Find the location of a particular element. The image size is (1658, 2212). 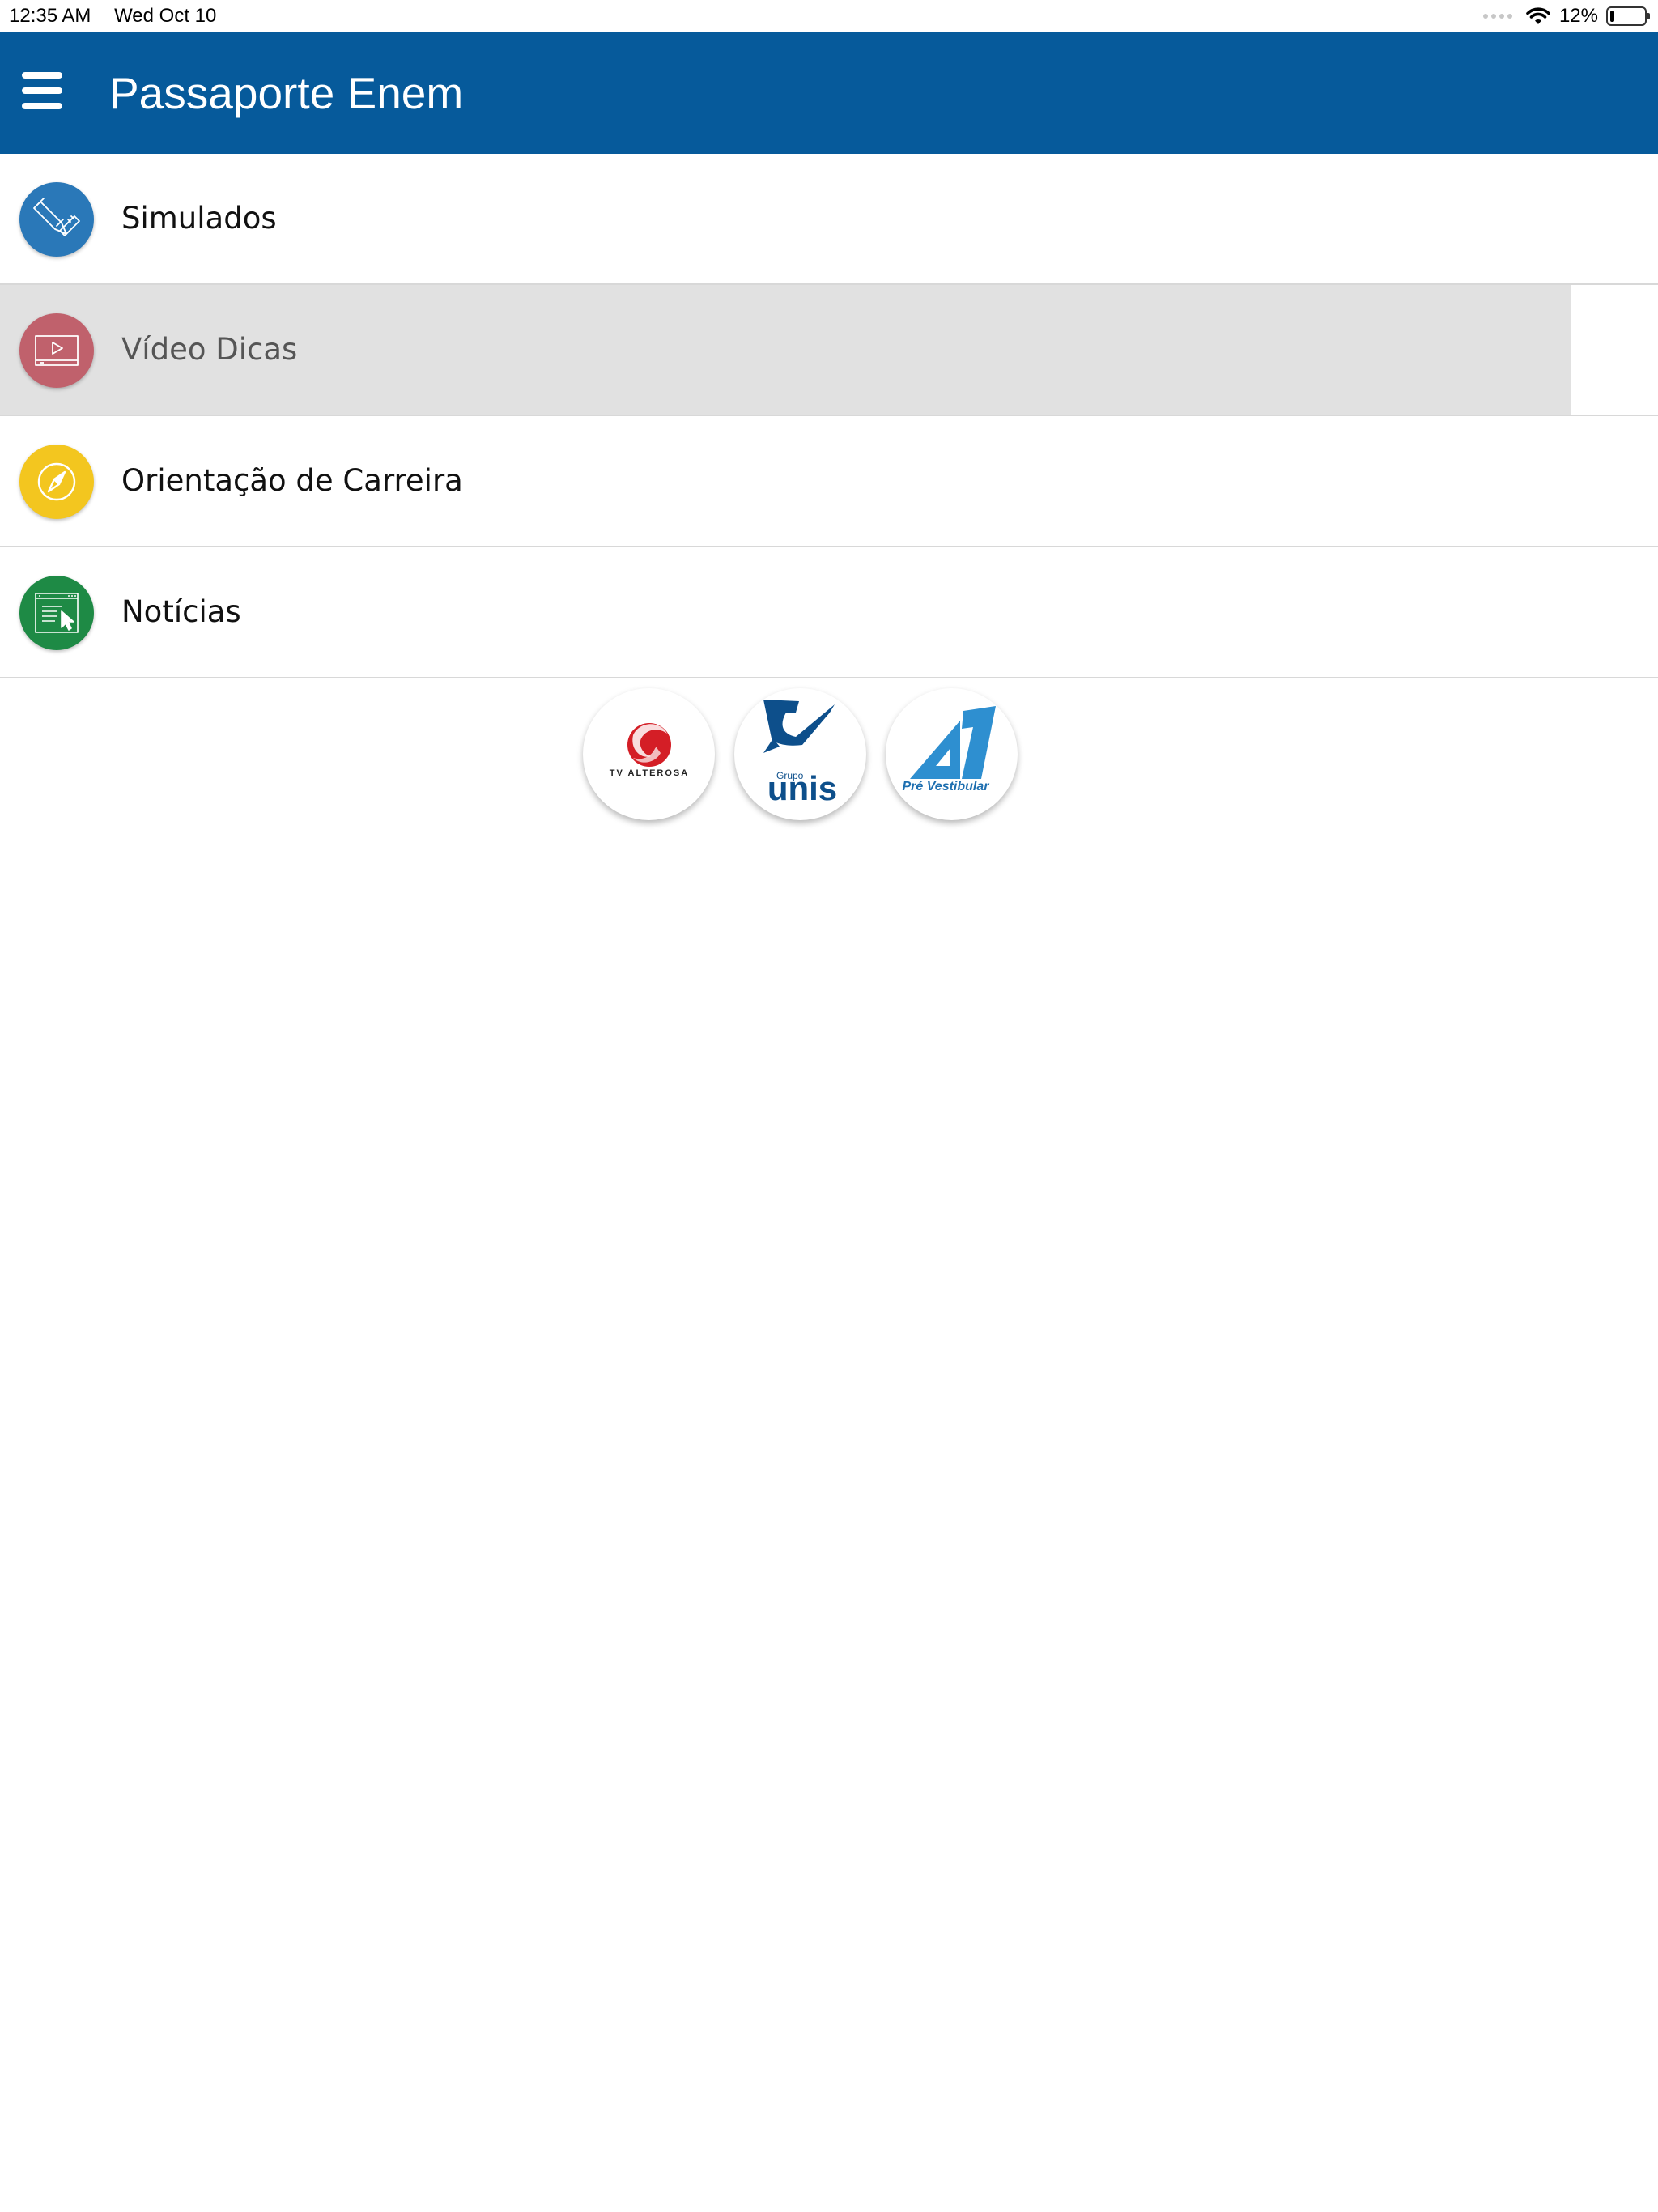

menu-item-video-dicas: Vídeo Dicas is located at coordinates (829, 351).